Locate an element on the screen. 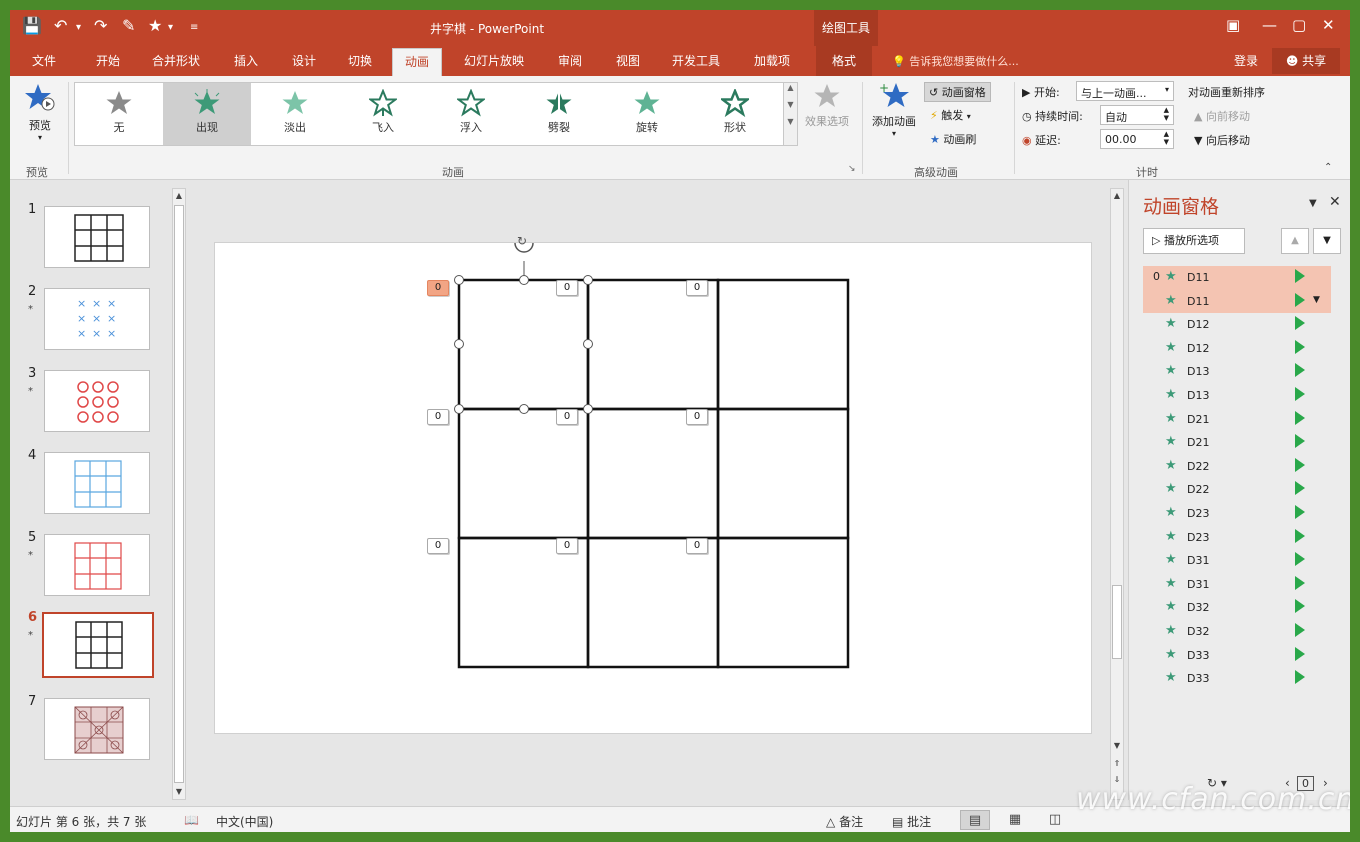 The height and width of the screenshot is (842, 1360). share-button: ☻ 共享 is located at coordinates (1306, 61).